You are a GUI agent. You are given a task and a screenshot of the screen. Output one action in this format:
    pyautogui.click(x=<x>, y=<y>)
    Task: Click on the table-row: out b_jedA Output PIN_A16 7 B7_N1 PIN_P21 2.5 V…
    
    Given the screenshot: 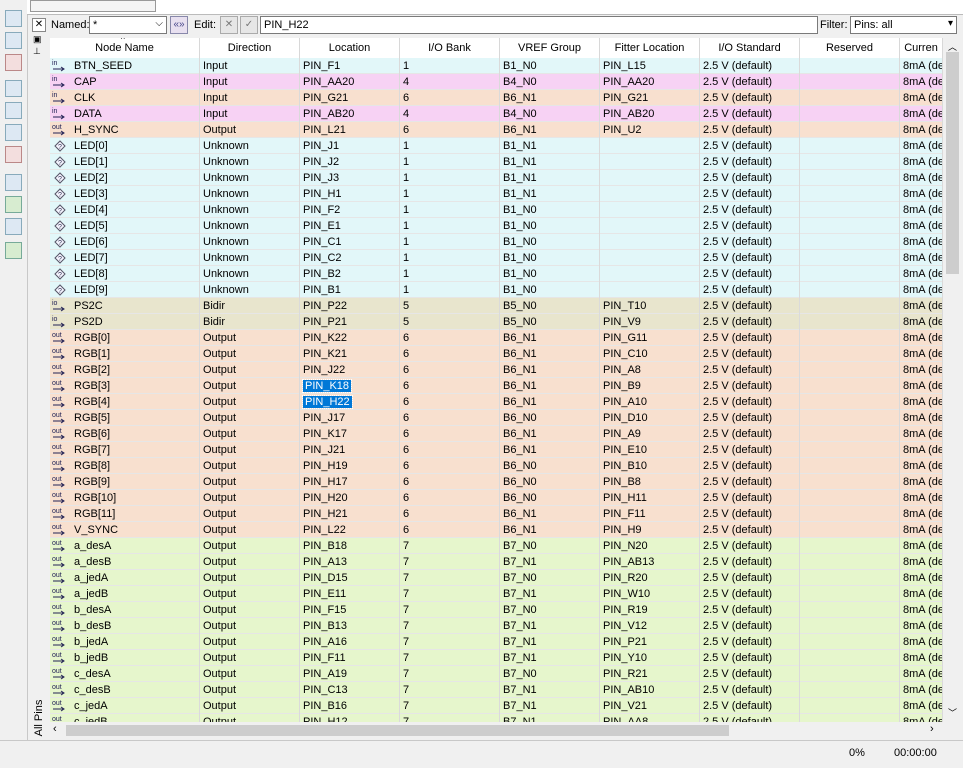 What is the action you would take?
    pyautogui.click(x=496, y=642)
    